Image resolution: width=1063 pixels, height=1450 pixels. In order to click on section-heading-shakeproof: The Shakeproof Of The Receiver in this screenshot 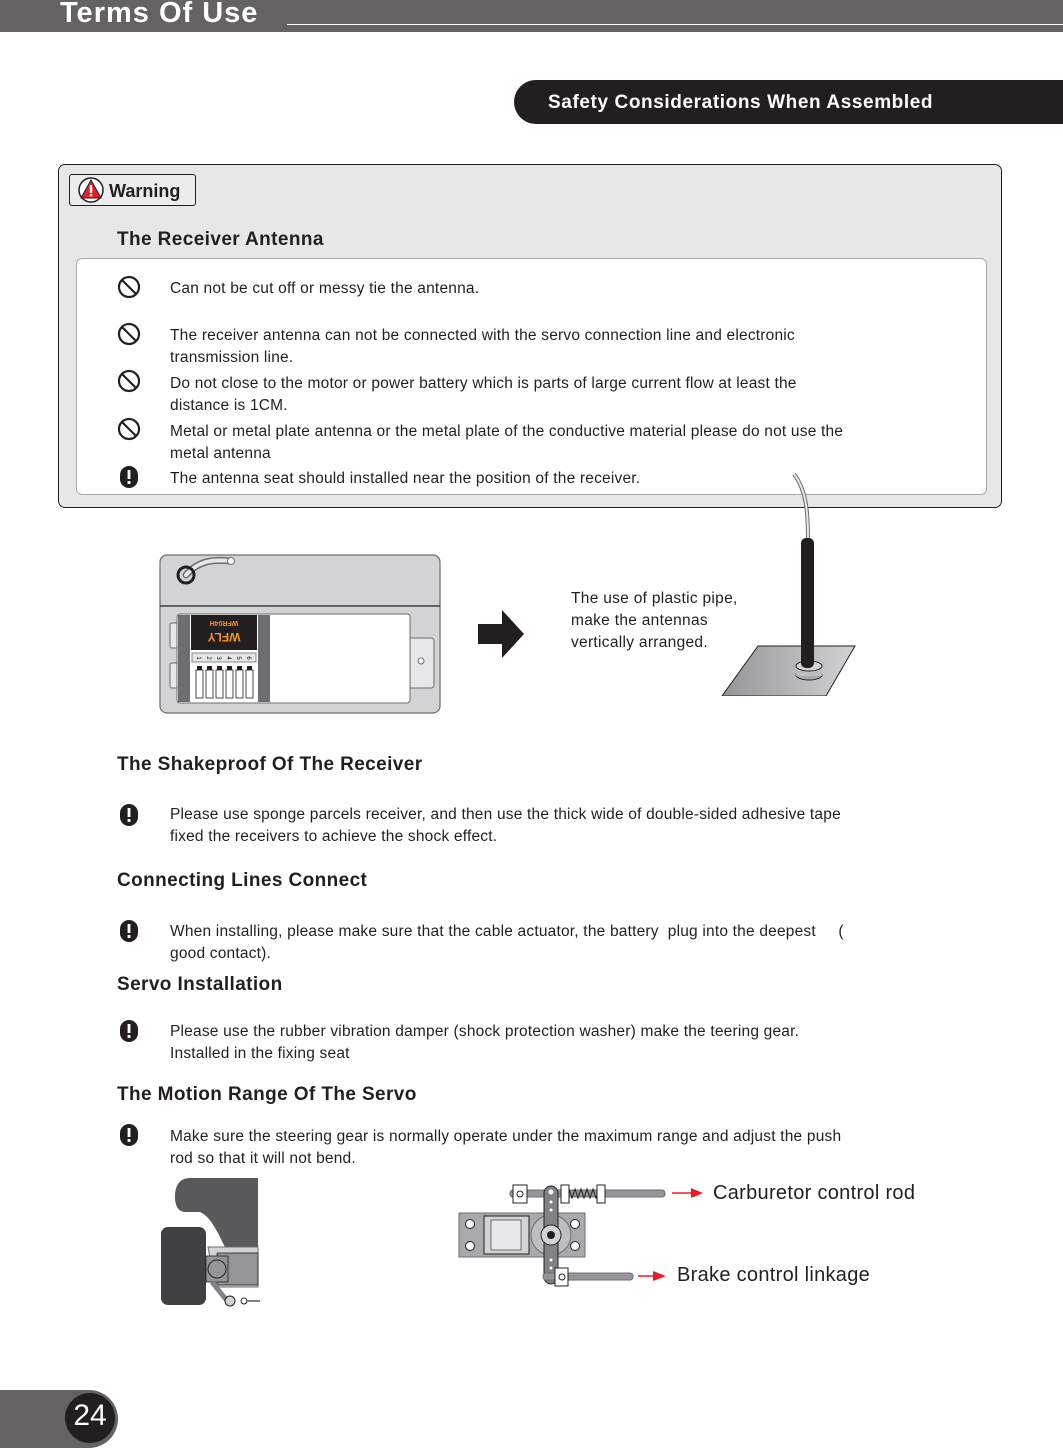, I will do `click(270, 764)`.